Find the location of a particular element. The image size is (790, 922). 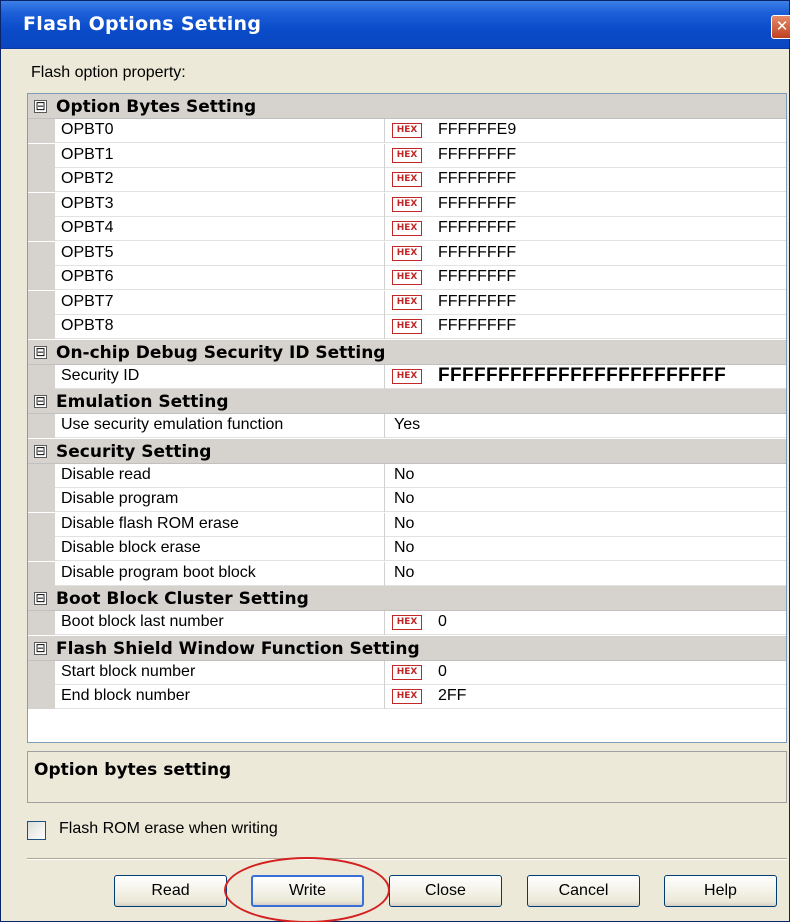

property-row: Disable block erase No is located at coordinates (407, 549).